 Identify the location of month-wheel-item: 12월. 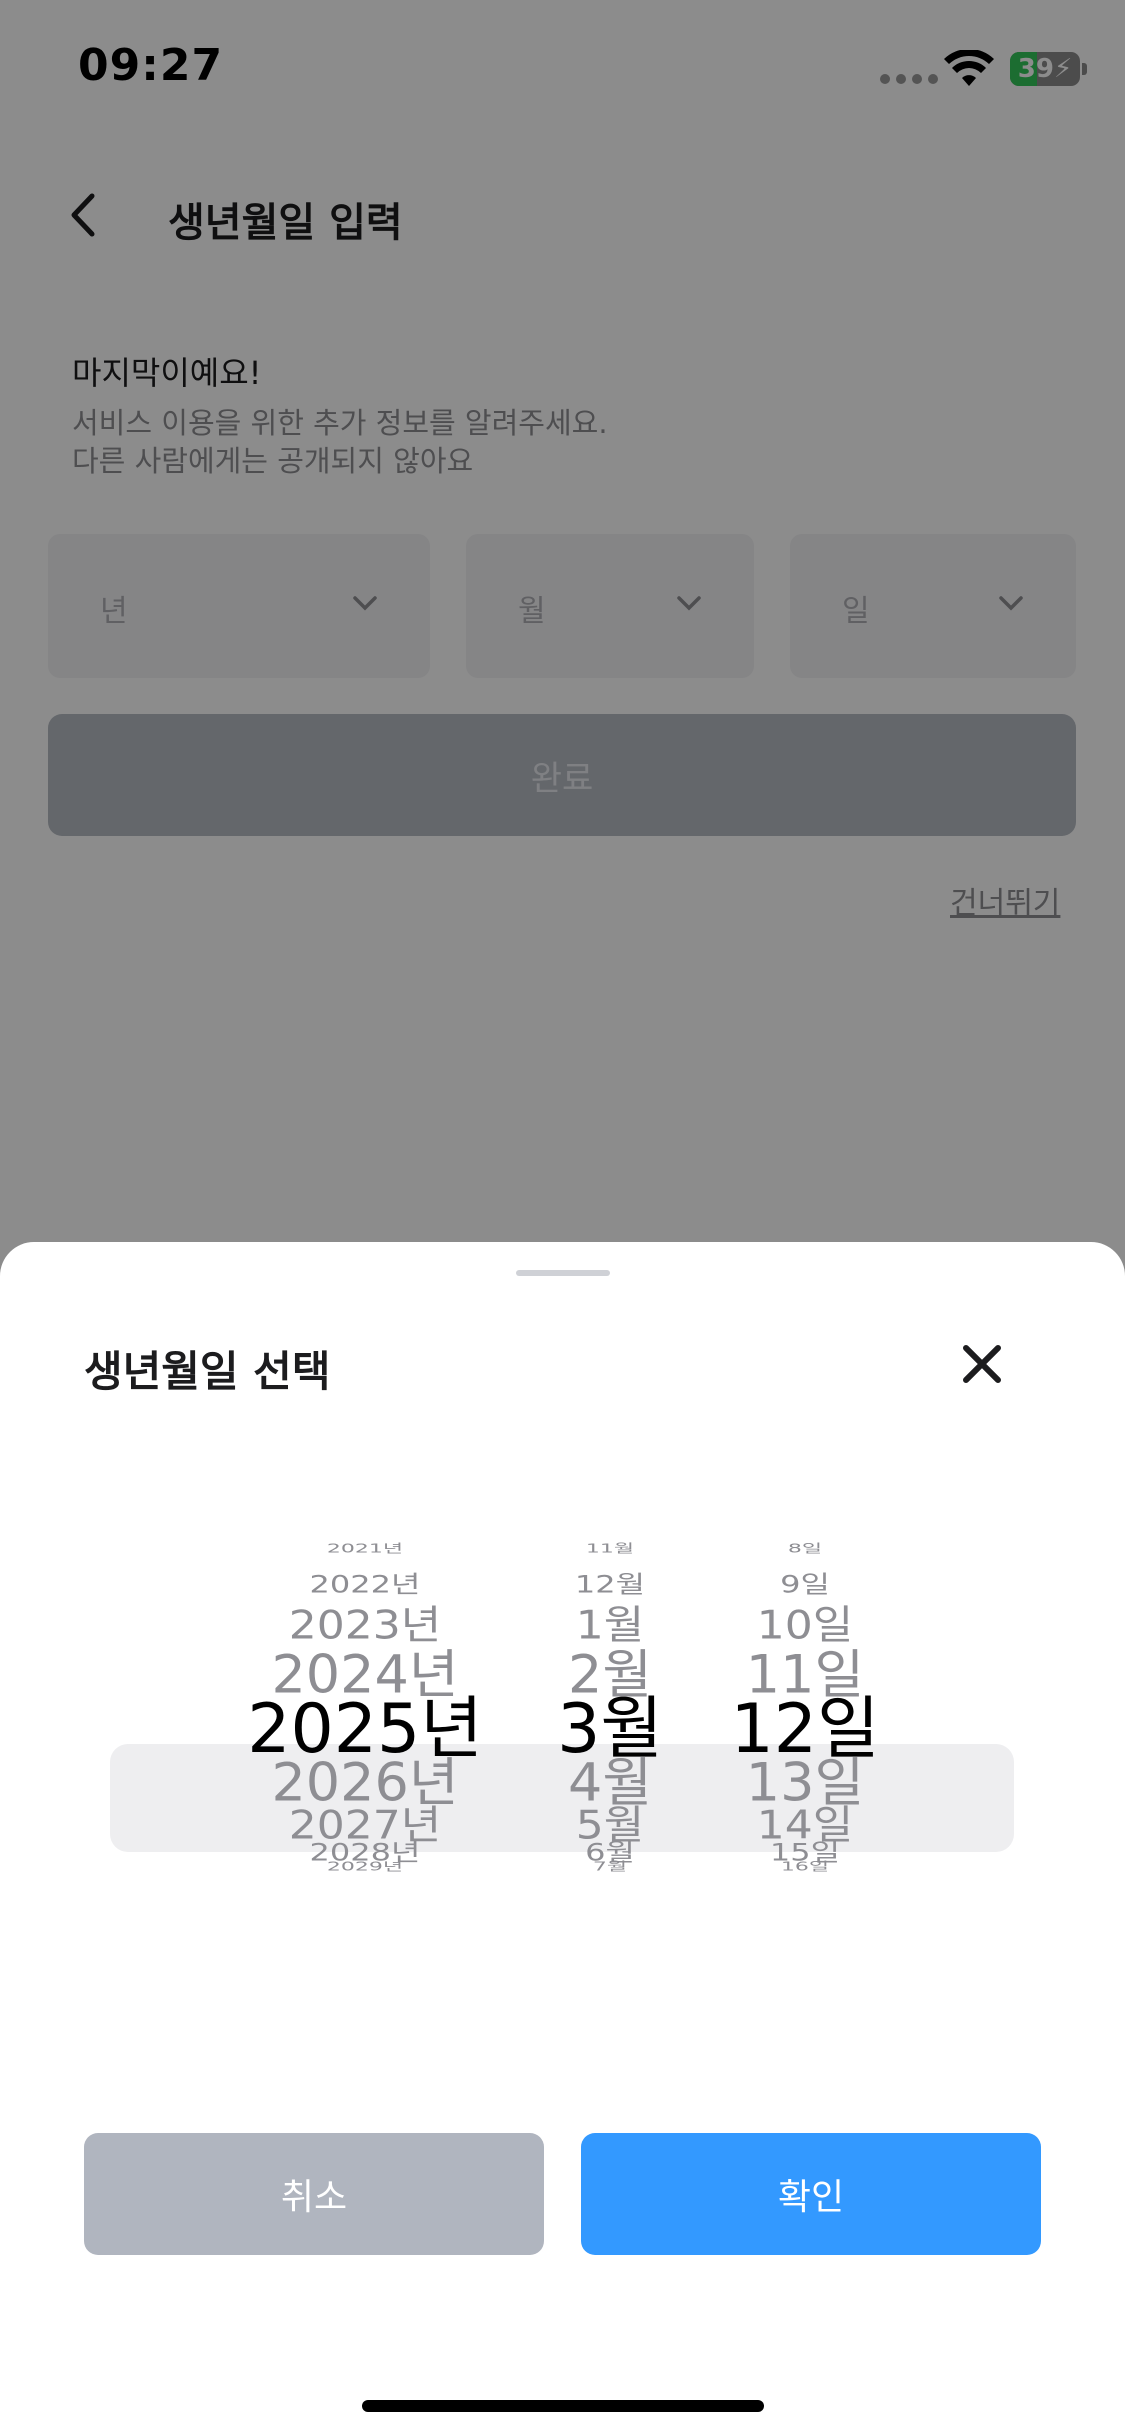
(610, 1584).